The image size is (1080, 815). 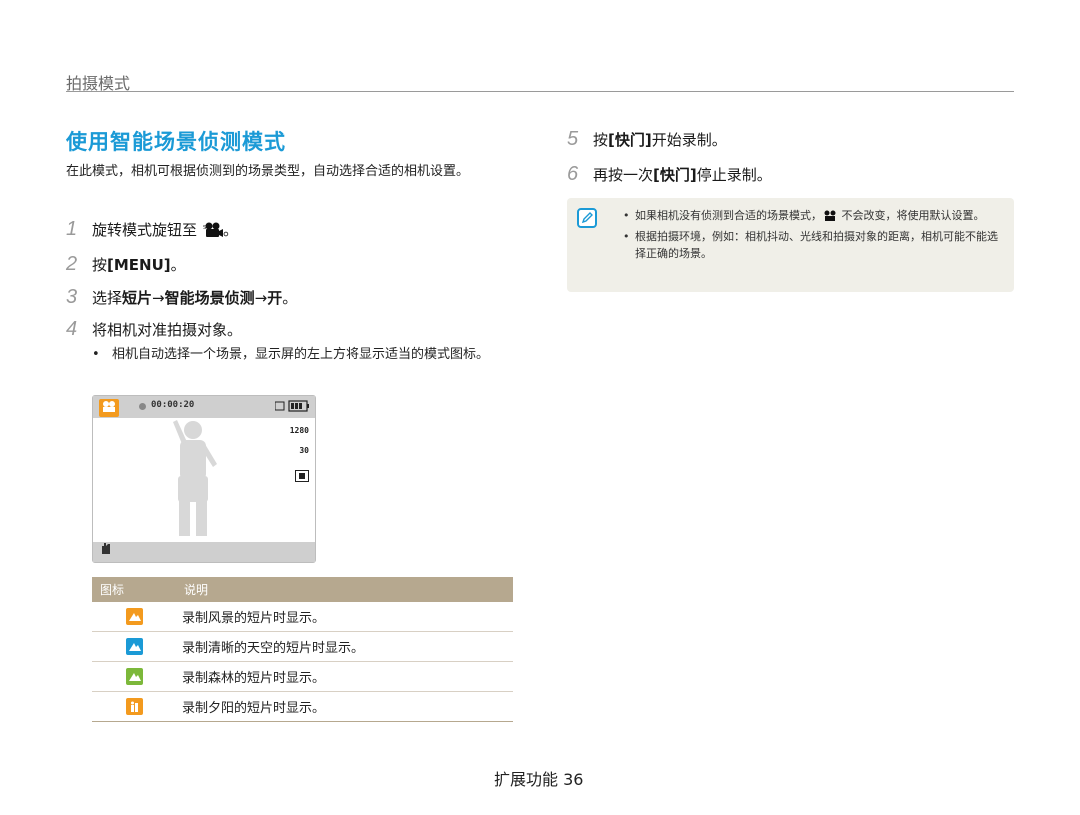 I want to click on step-text: 选择, so click(x=107, y=298).